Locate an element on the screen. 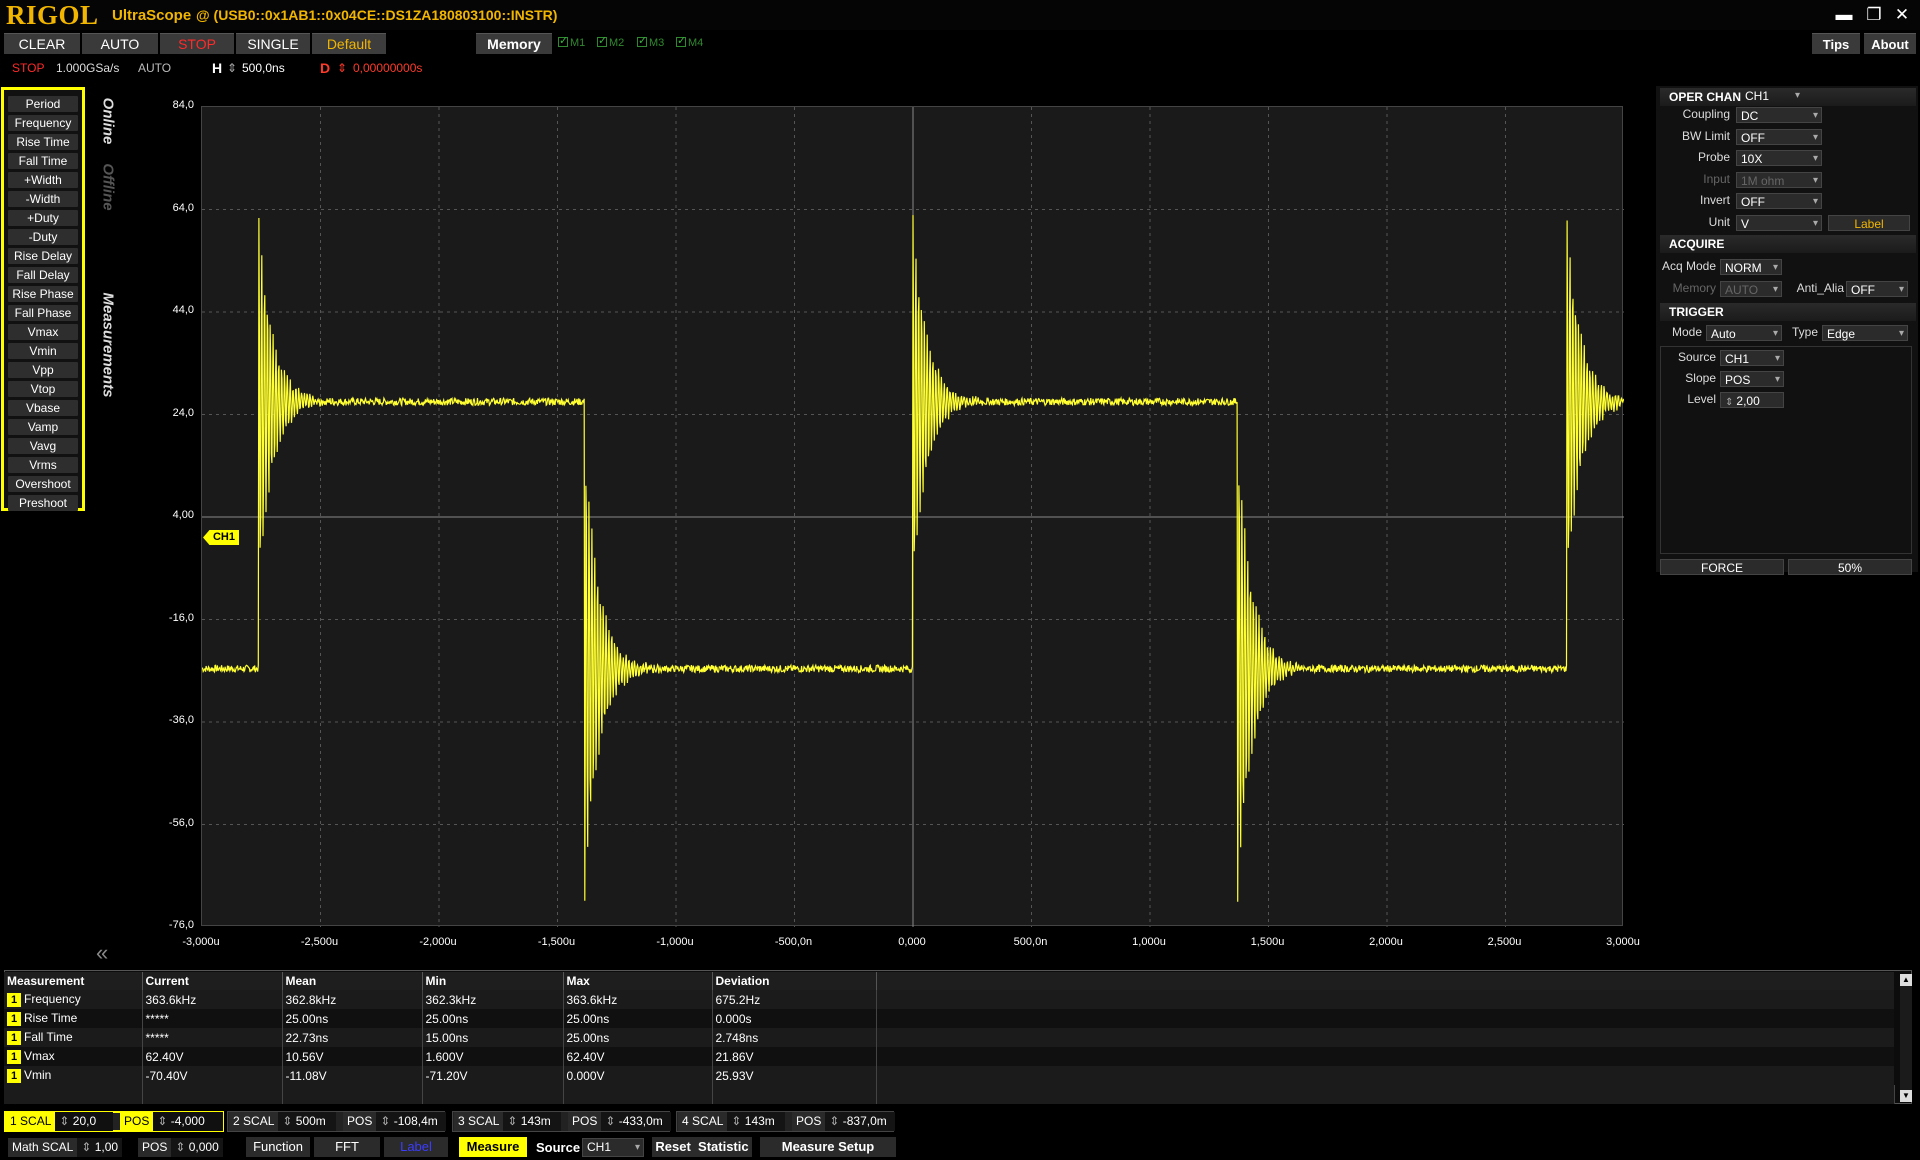 The image size is (1920, 1160). fft-button: FFT is located at coordinates (347, 1147).